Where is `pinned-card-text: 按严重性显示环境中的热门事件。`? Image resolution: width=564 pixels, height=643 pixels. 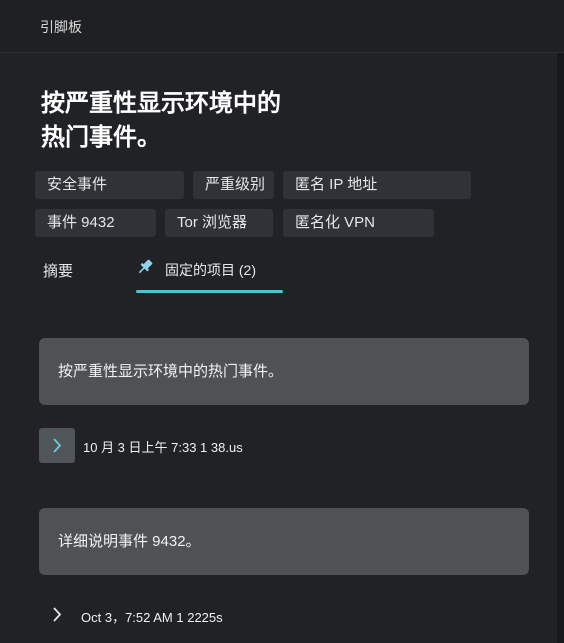
pinned-card-text: 按严重性显示环境中的热门事件。 is located at coordinates (171, 371).